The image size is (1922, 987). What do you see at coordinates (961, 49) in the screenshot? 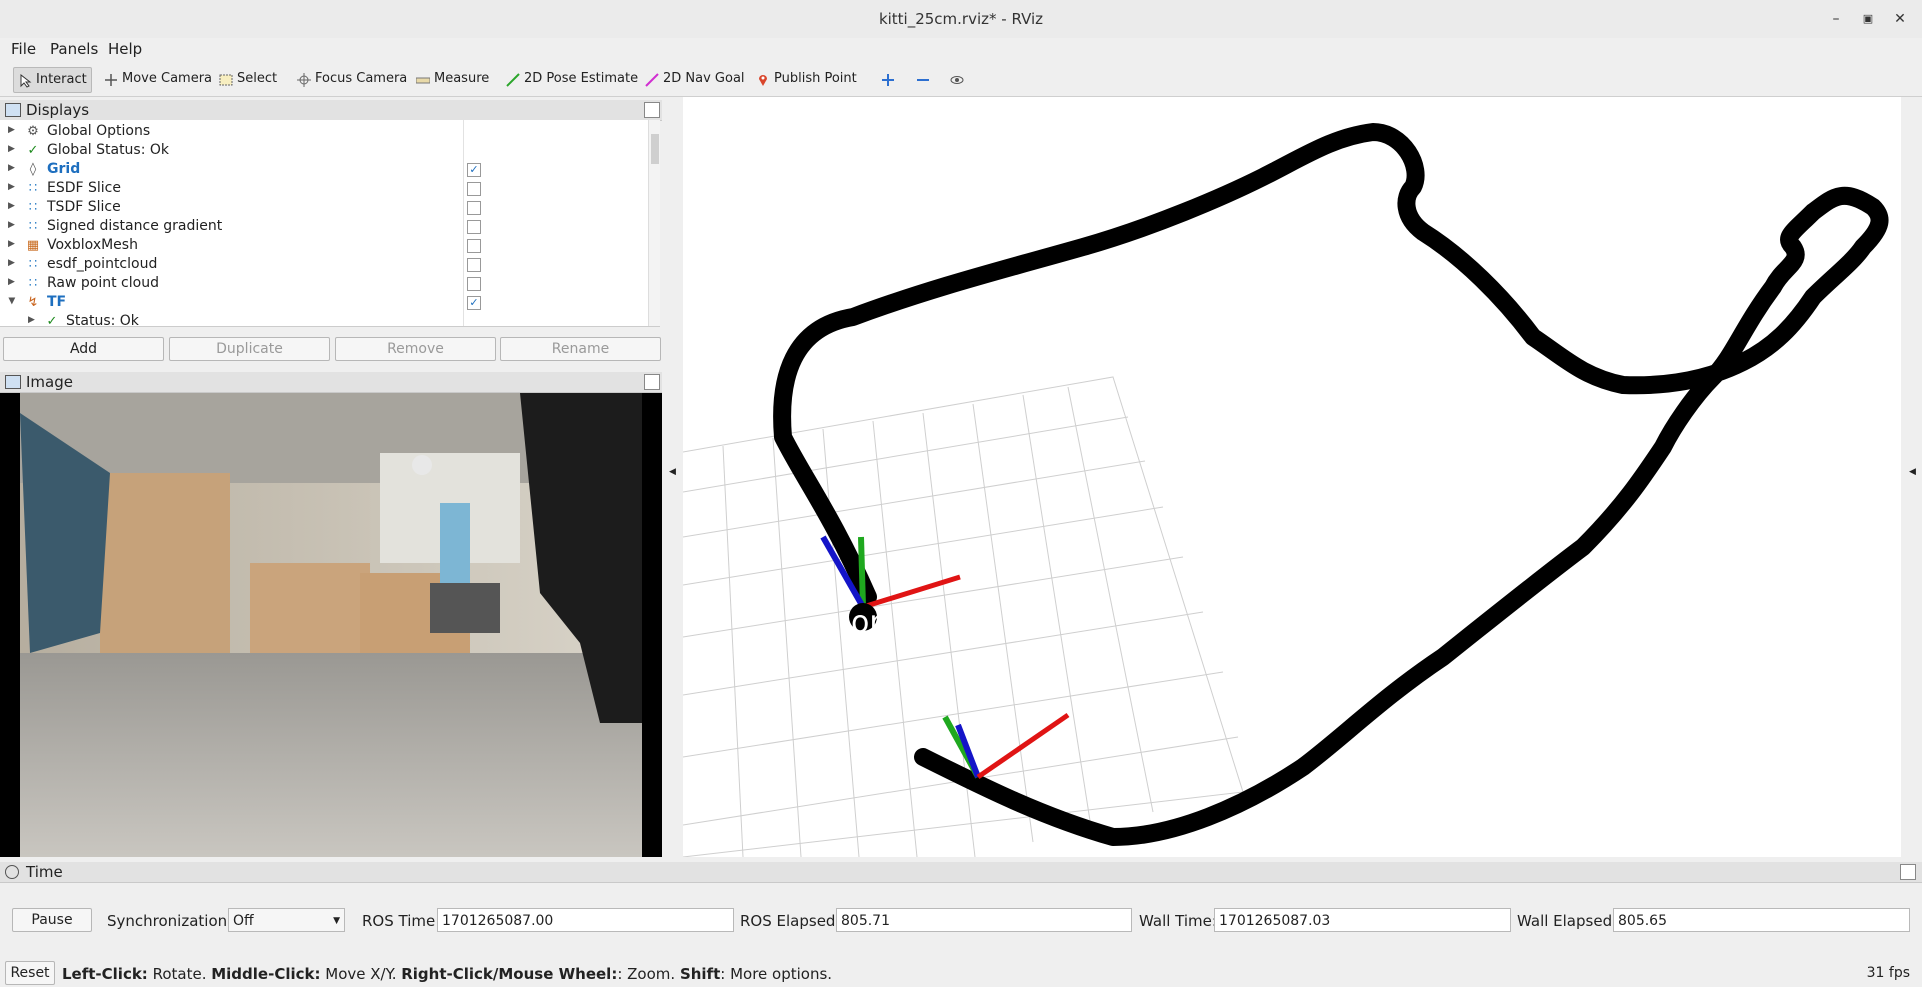
I see `menu-bar: File Panels Help` at bounding box center [961, 49].